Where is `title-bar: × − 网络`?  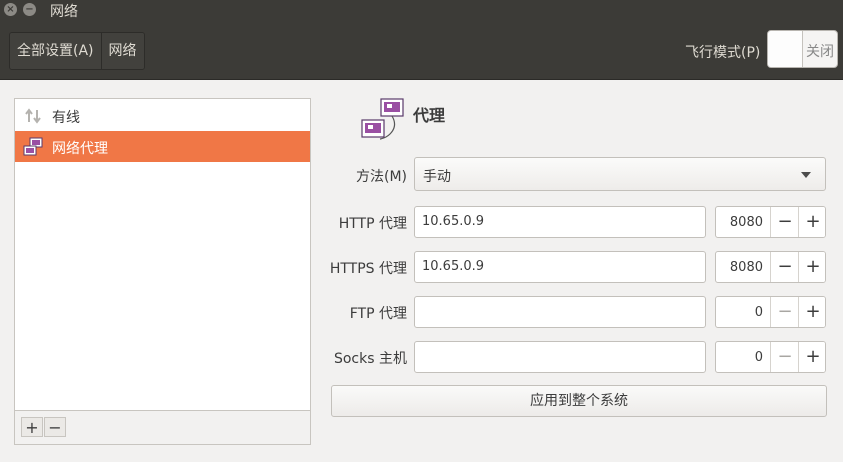 title-bar: × − 网络 is located at coordinates (421, 10).